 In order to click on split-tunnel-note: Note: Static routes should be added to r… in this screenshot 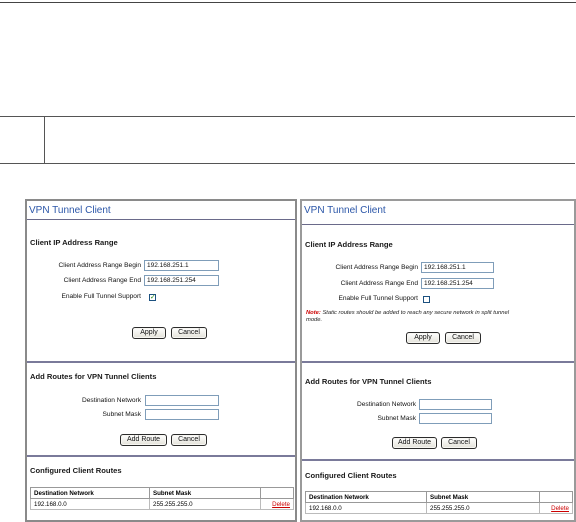, I will do `click(408, 317)`.